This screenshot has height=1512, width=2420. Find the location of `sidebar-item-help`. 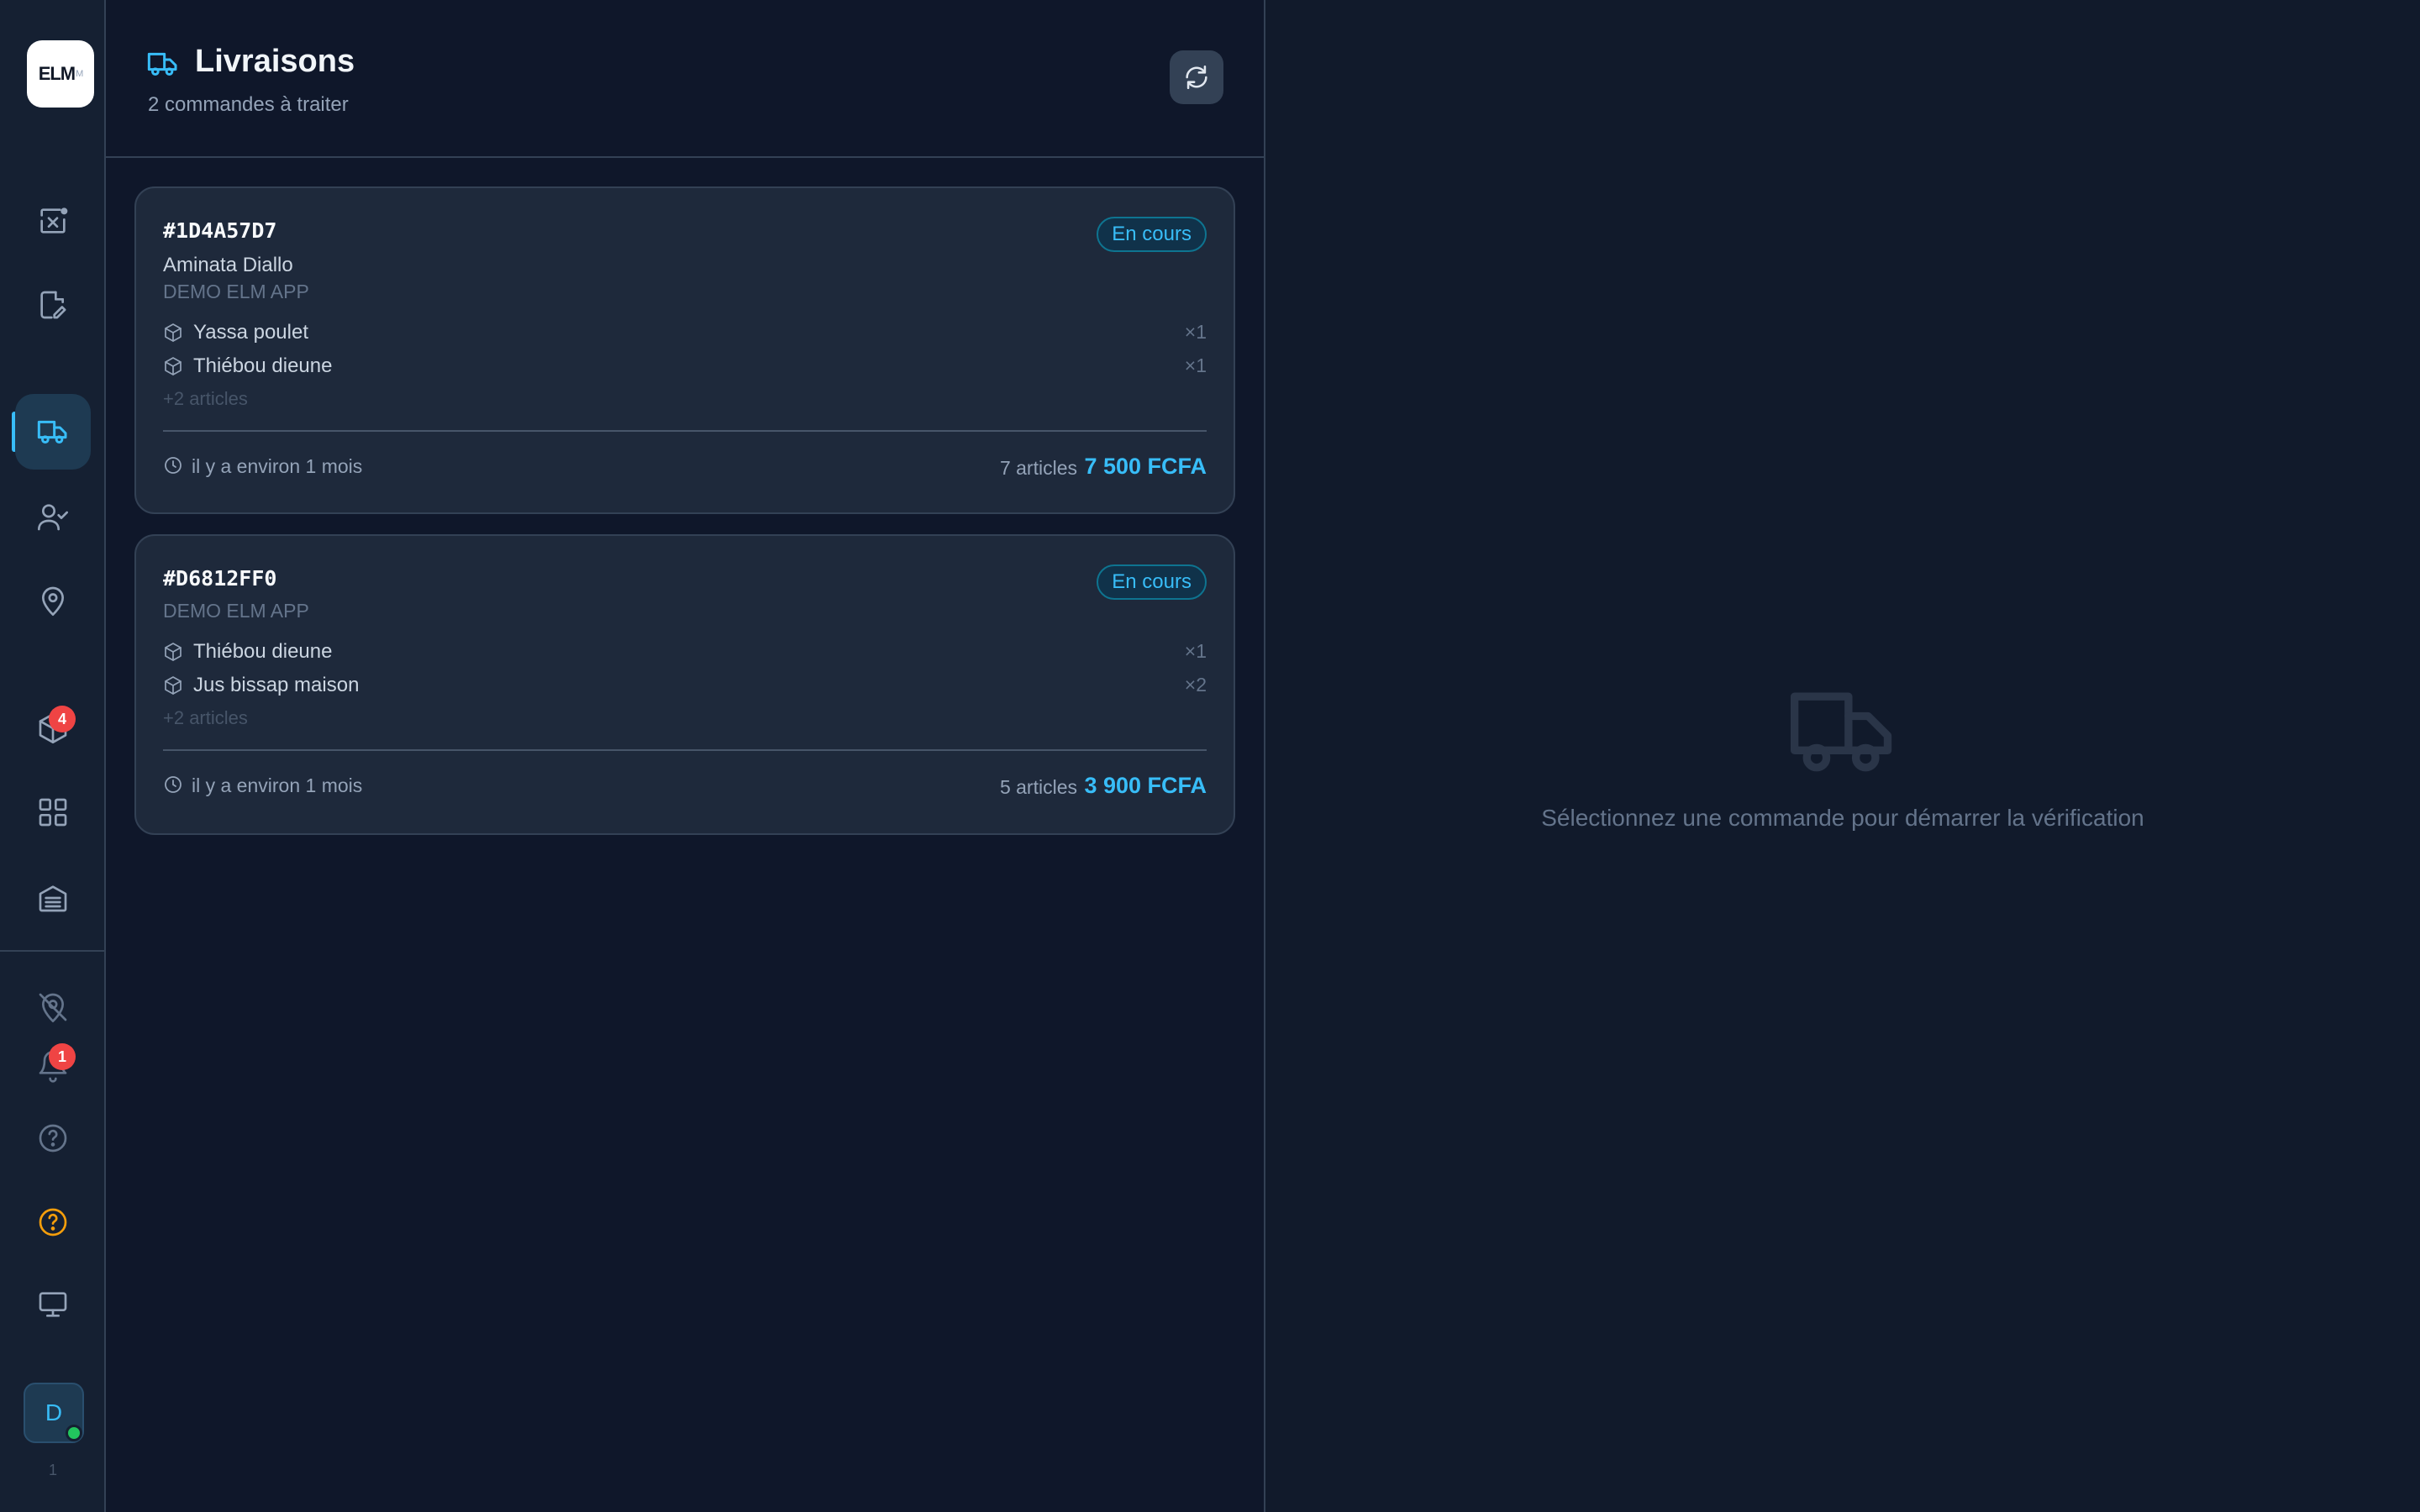

sidebar-item-help is located at coordinates (53, 1138).